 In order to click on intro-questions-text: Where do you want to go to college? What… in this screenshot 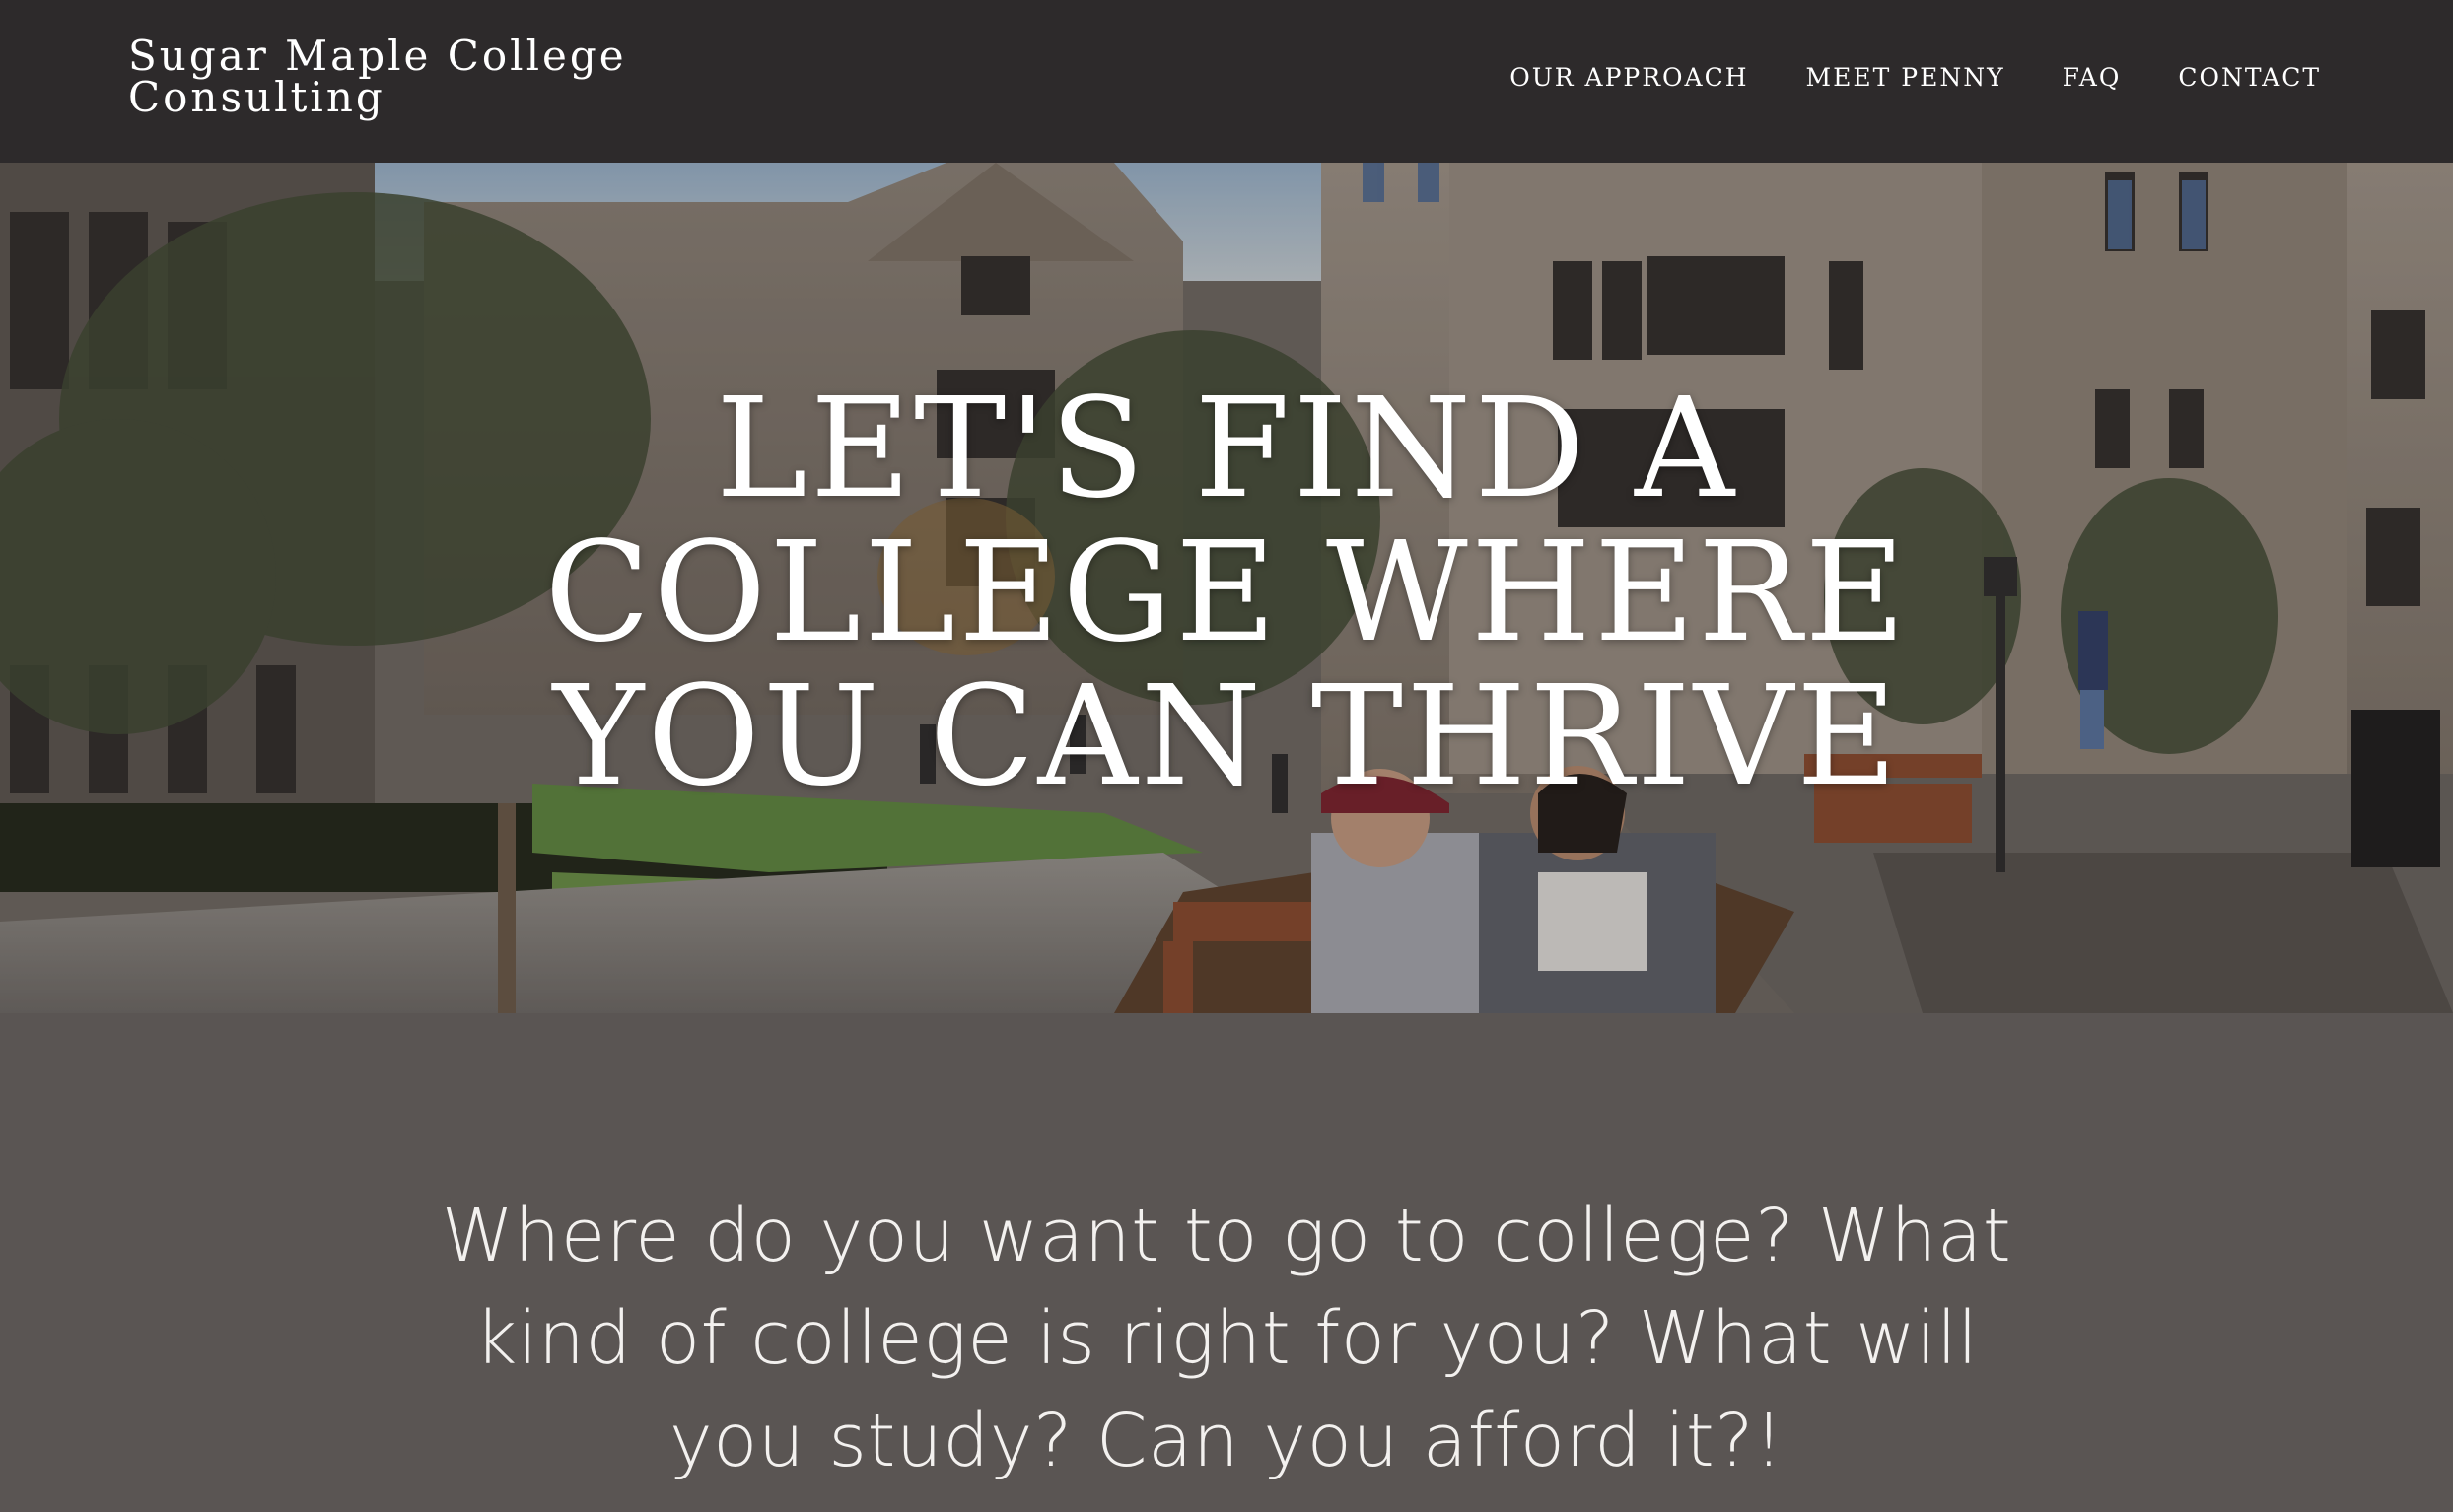, I will do `click(1226, 1338)`.